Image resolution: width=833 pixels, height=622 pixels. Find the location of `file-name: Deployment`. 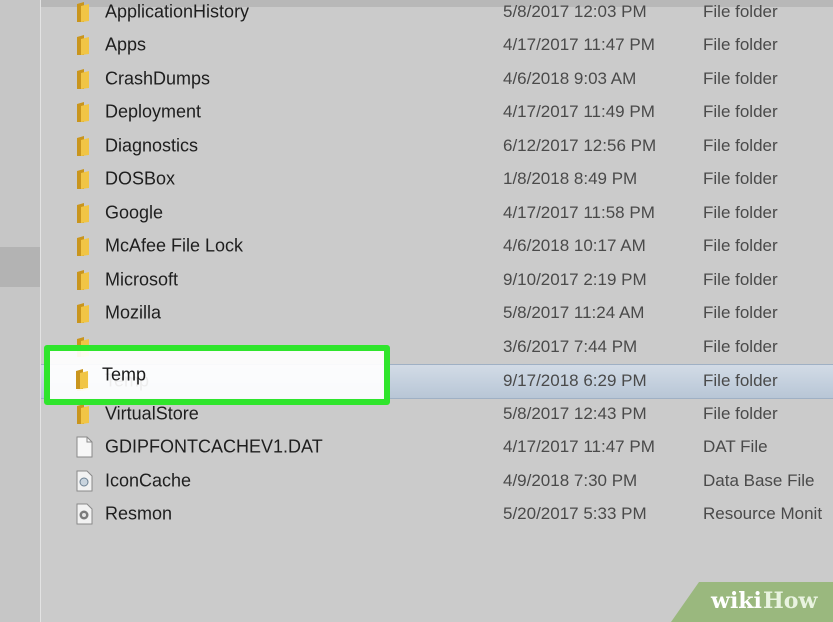

file-name: Deployment is located at coordinates (153, 111).